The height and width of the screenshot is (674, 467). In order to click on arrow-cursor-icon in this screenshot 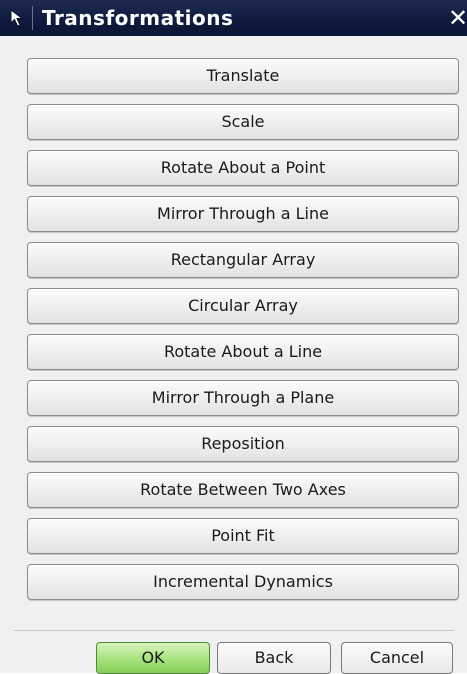, I will do `click(17, 17)`.